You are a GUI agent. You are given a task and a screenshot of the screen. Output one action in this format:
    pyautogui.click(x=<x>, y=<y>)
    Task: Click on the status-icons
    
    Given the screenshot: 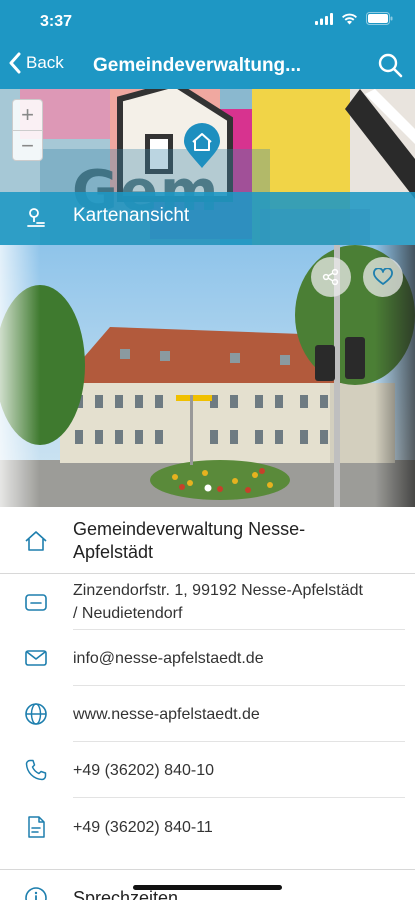 What is the action you would take?
    pyautogui.click(x=354, y=18)
    